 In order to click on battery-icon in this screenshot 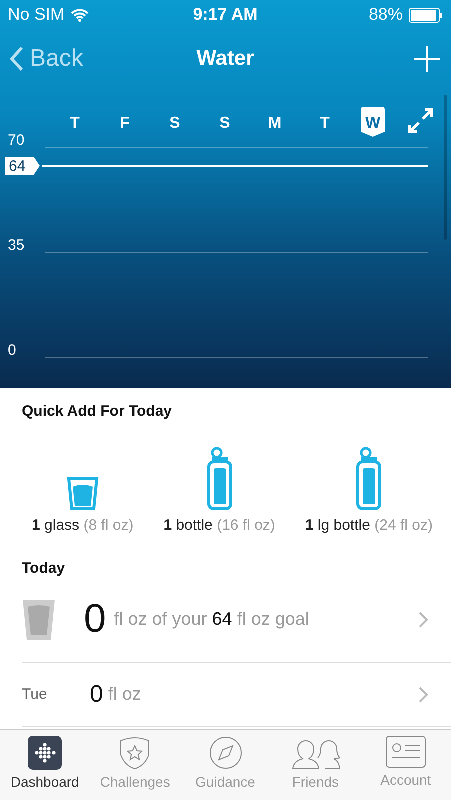, I will do `click(426, 15)`.